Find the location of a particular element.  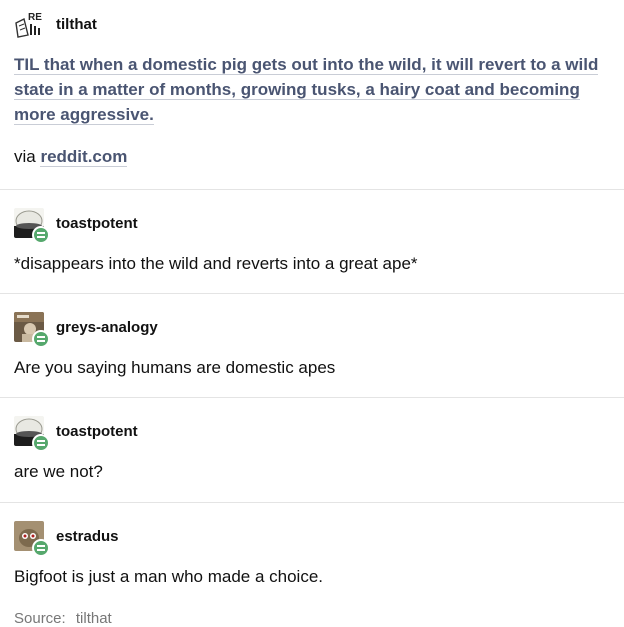

book-logo-icon: RE is located at coordinates (29, 24).